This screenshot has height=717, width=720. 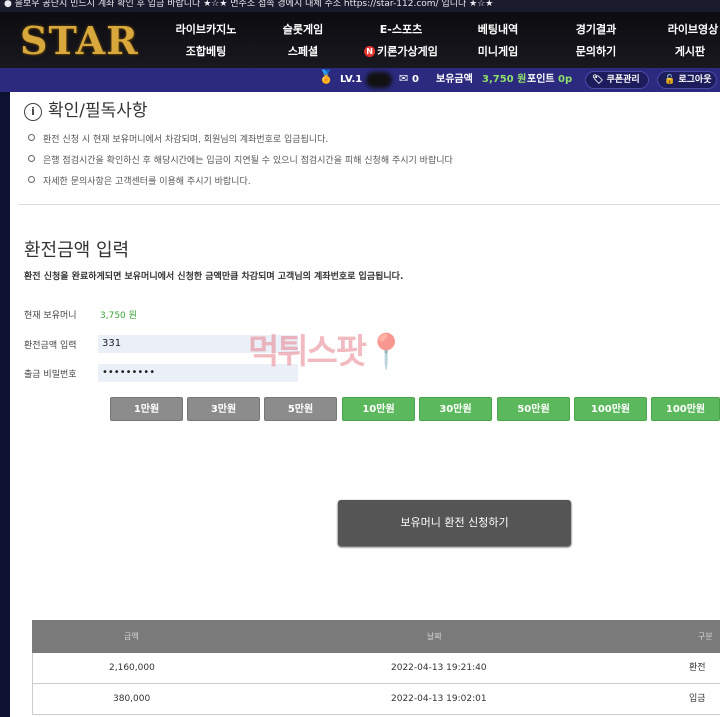 I want to click on exchange-submit-button: 보유머니 환전 신청하기, so click(x=454, y=523).